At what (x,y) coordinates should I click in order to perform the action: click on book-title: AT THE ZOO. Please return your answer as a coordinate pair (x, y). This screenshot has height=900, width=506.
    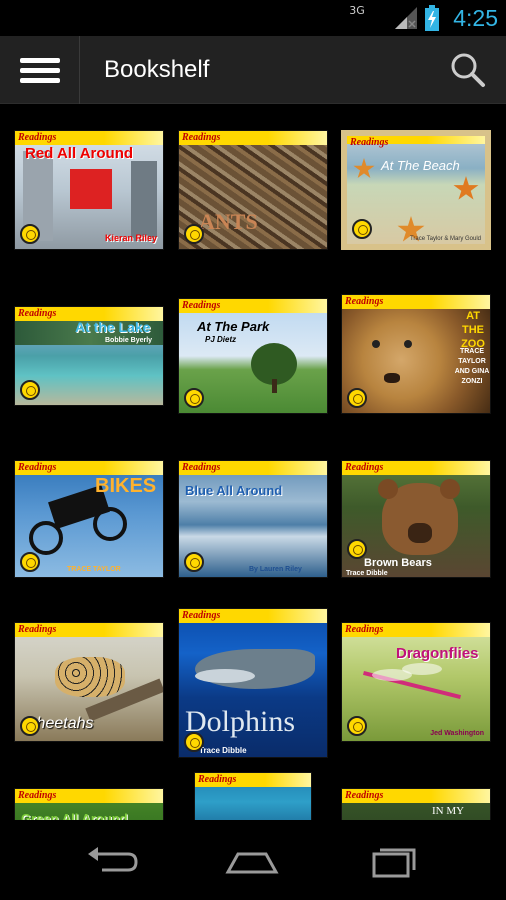
    Looking at the image, I should click on (473, 330).